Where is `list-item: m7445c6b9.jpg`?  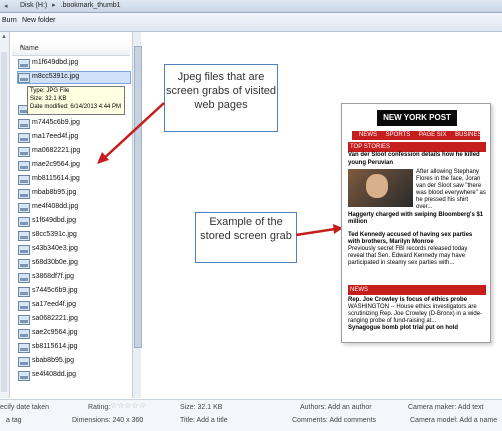 list-item: m7445c6b9.jpg is located at coordinates (74, 123).